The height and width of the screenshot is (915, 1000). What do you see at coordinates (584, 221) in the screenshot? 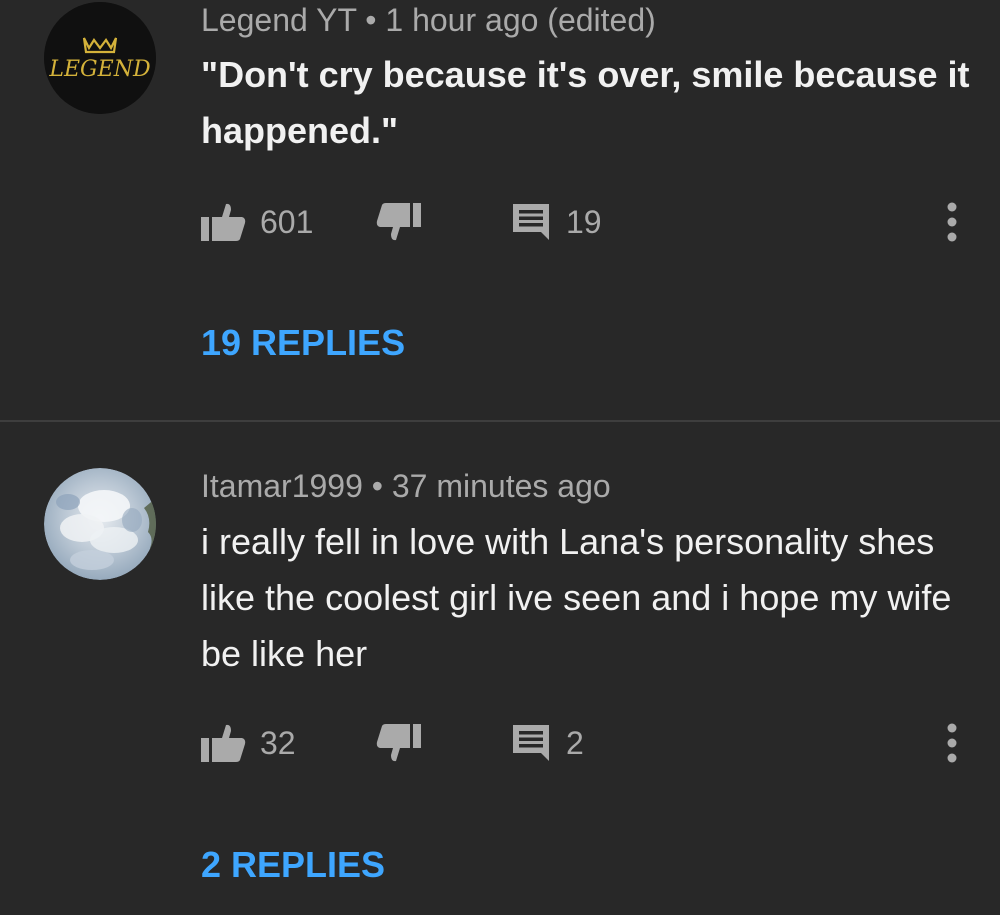
I see `reply-count: 19` at bounding box center [584, 221].